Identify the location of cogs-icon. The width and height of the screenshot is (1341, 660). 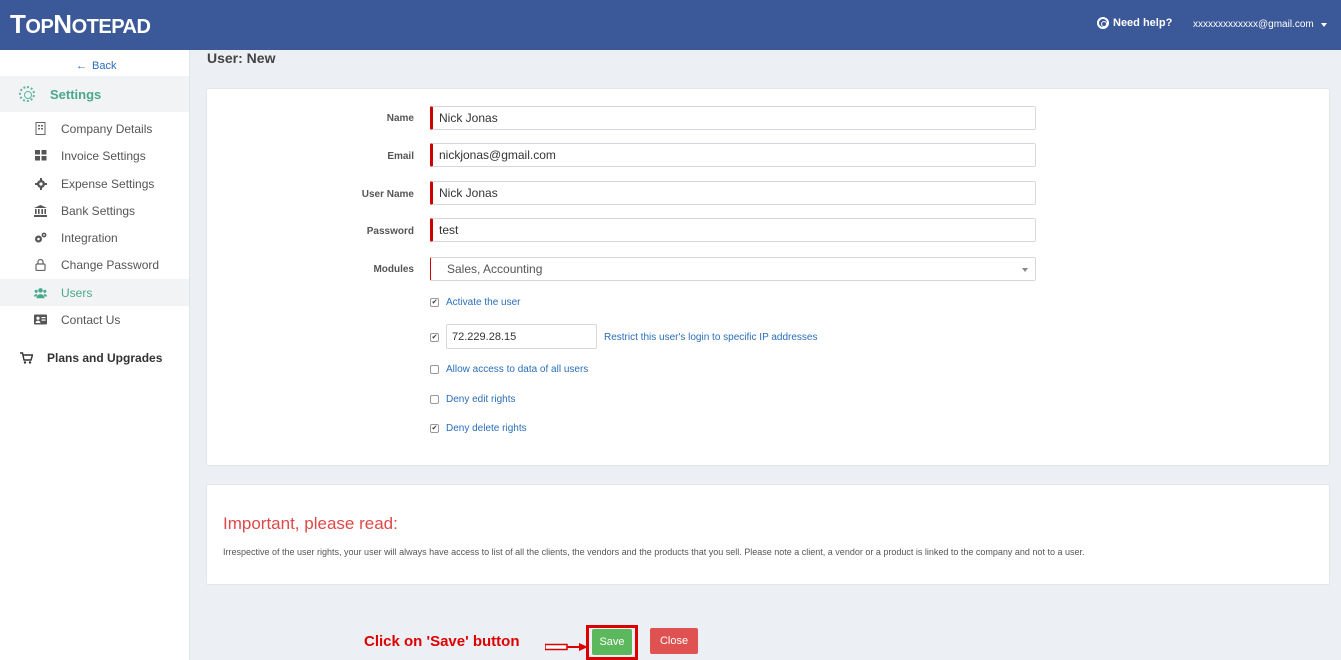
(40, 237).